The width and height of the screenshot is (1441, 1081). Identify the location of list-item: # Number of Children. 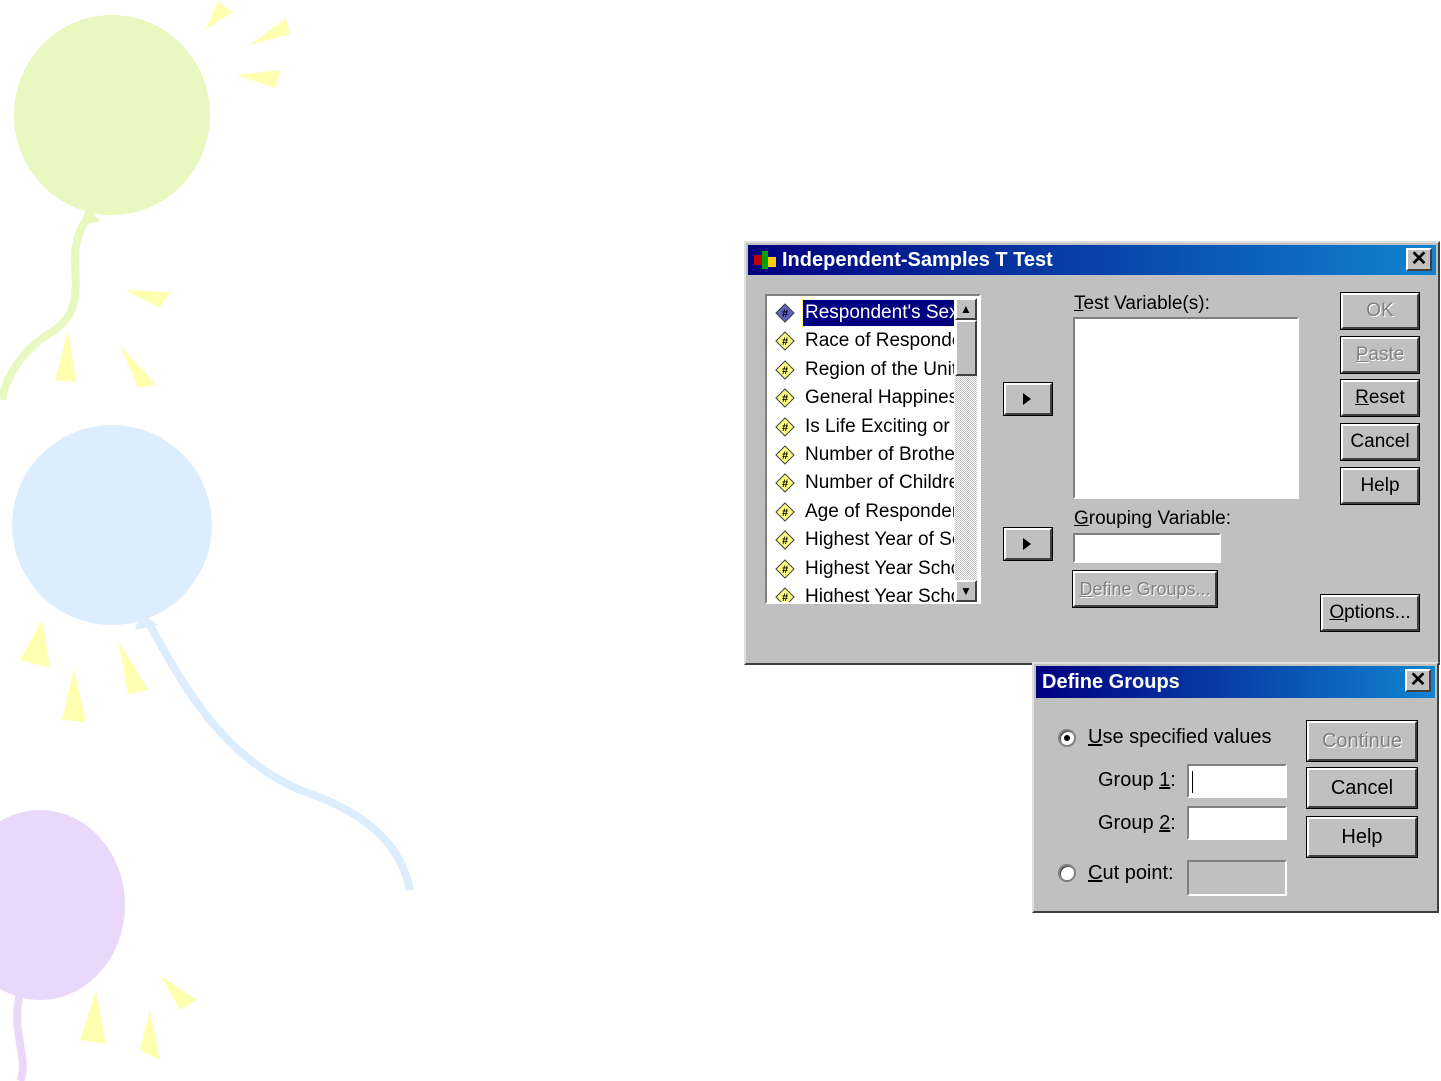
(863, 483).